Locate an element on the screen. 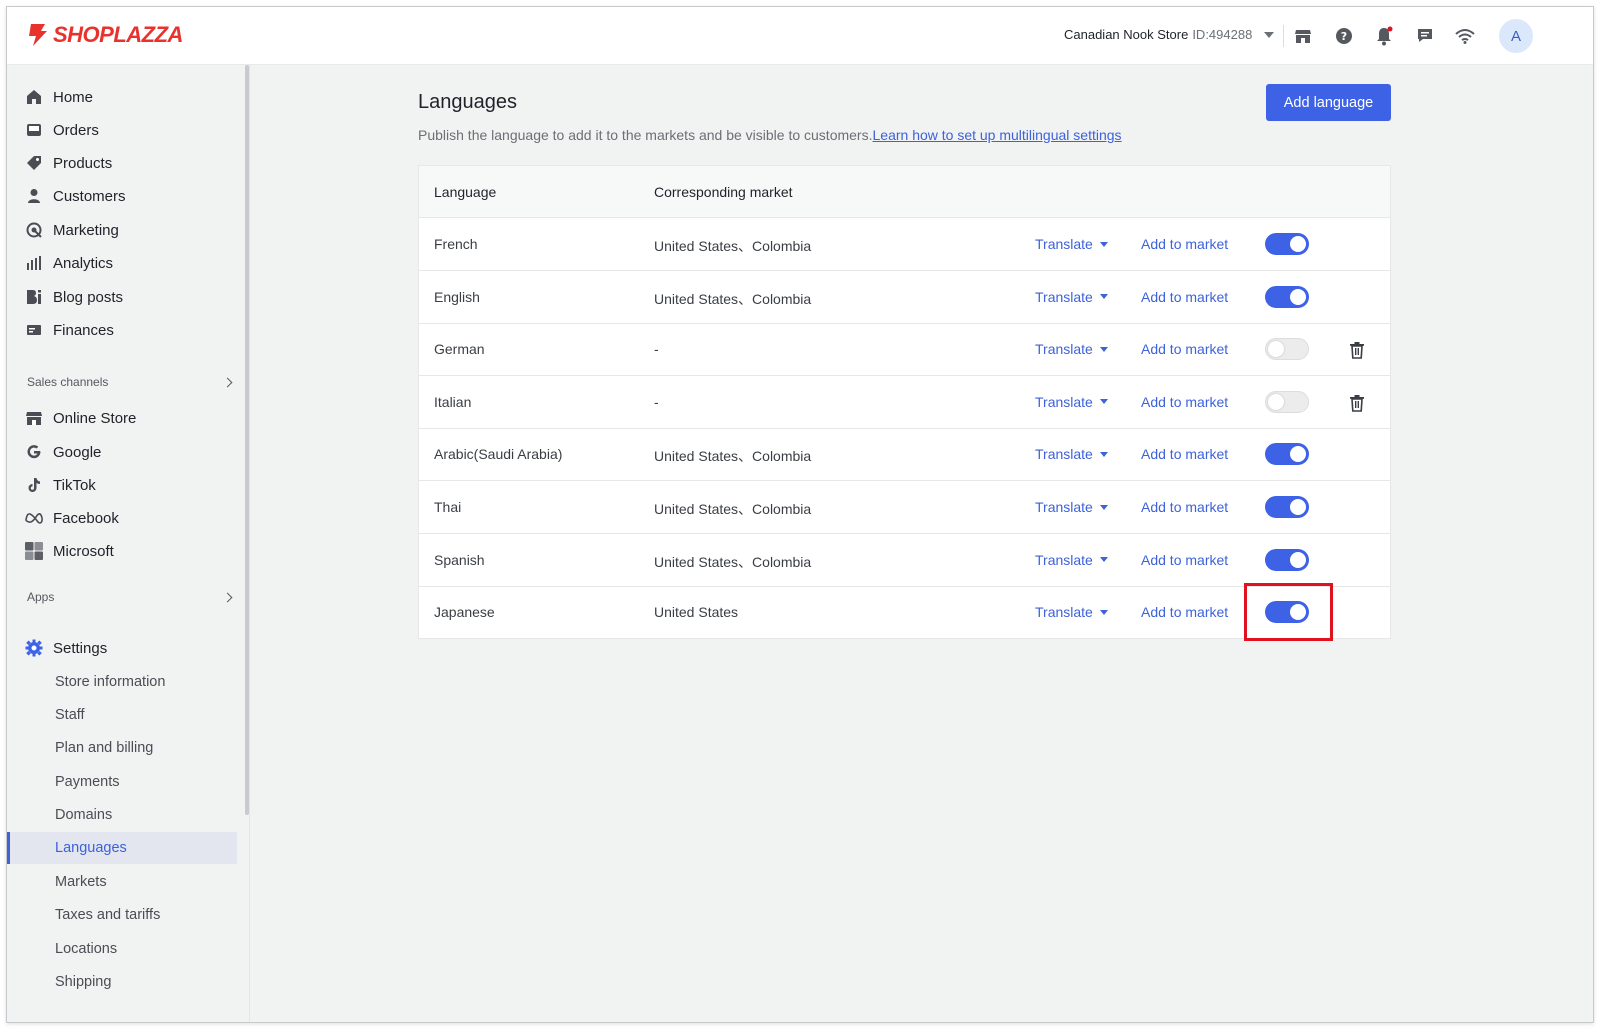  divider is located at coordinates (249, 543).